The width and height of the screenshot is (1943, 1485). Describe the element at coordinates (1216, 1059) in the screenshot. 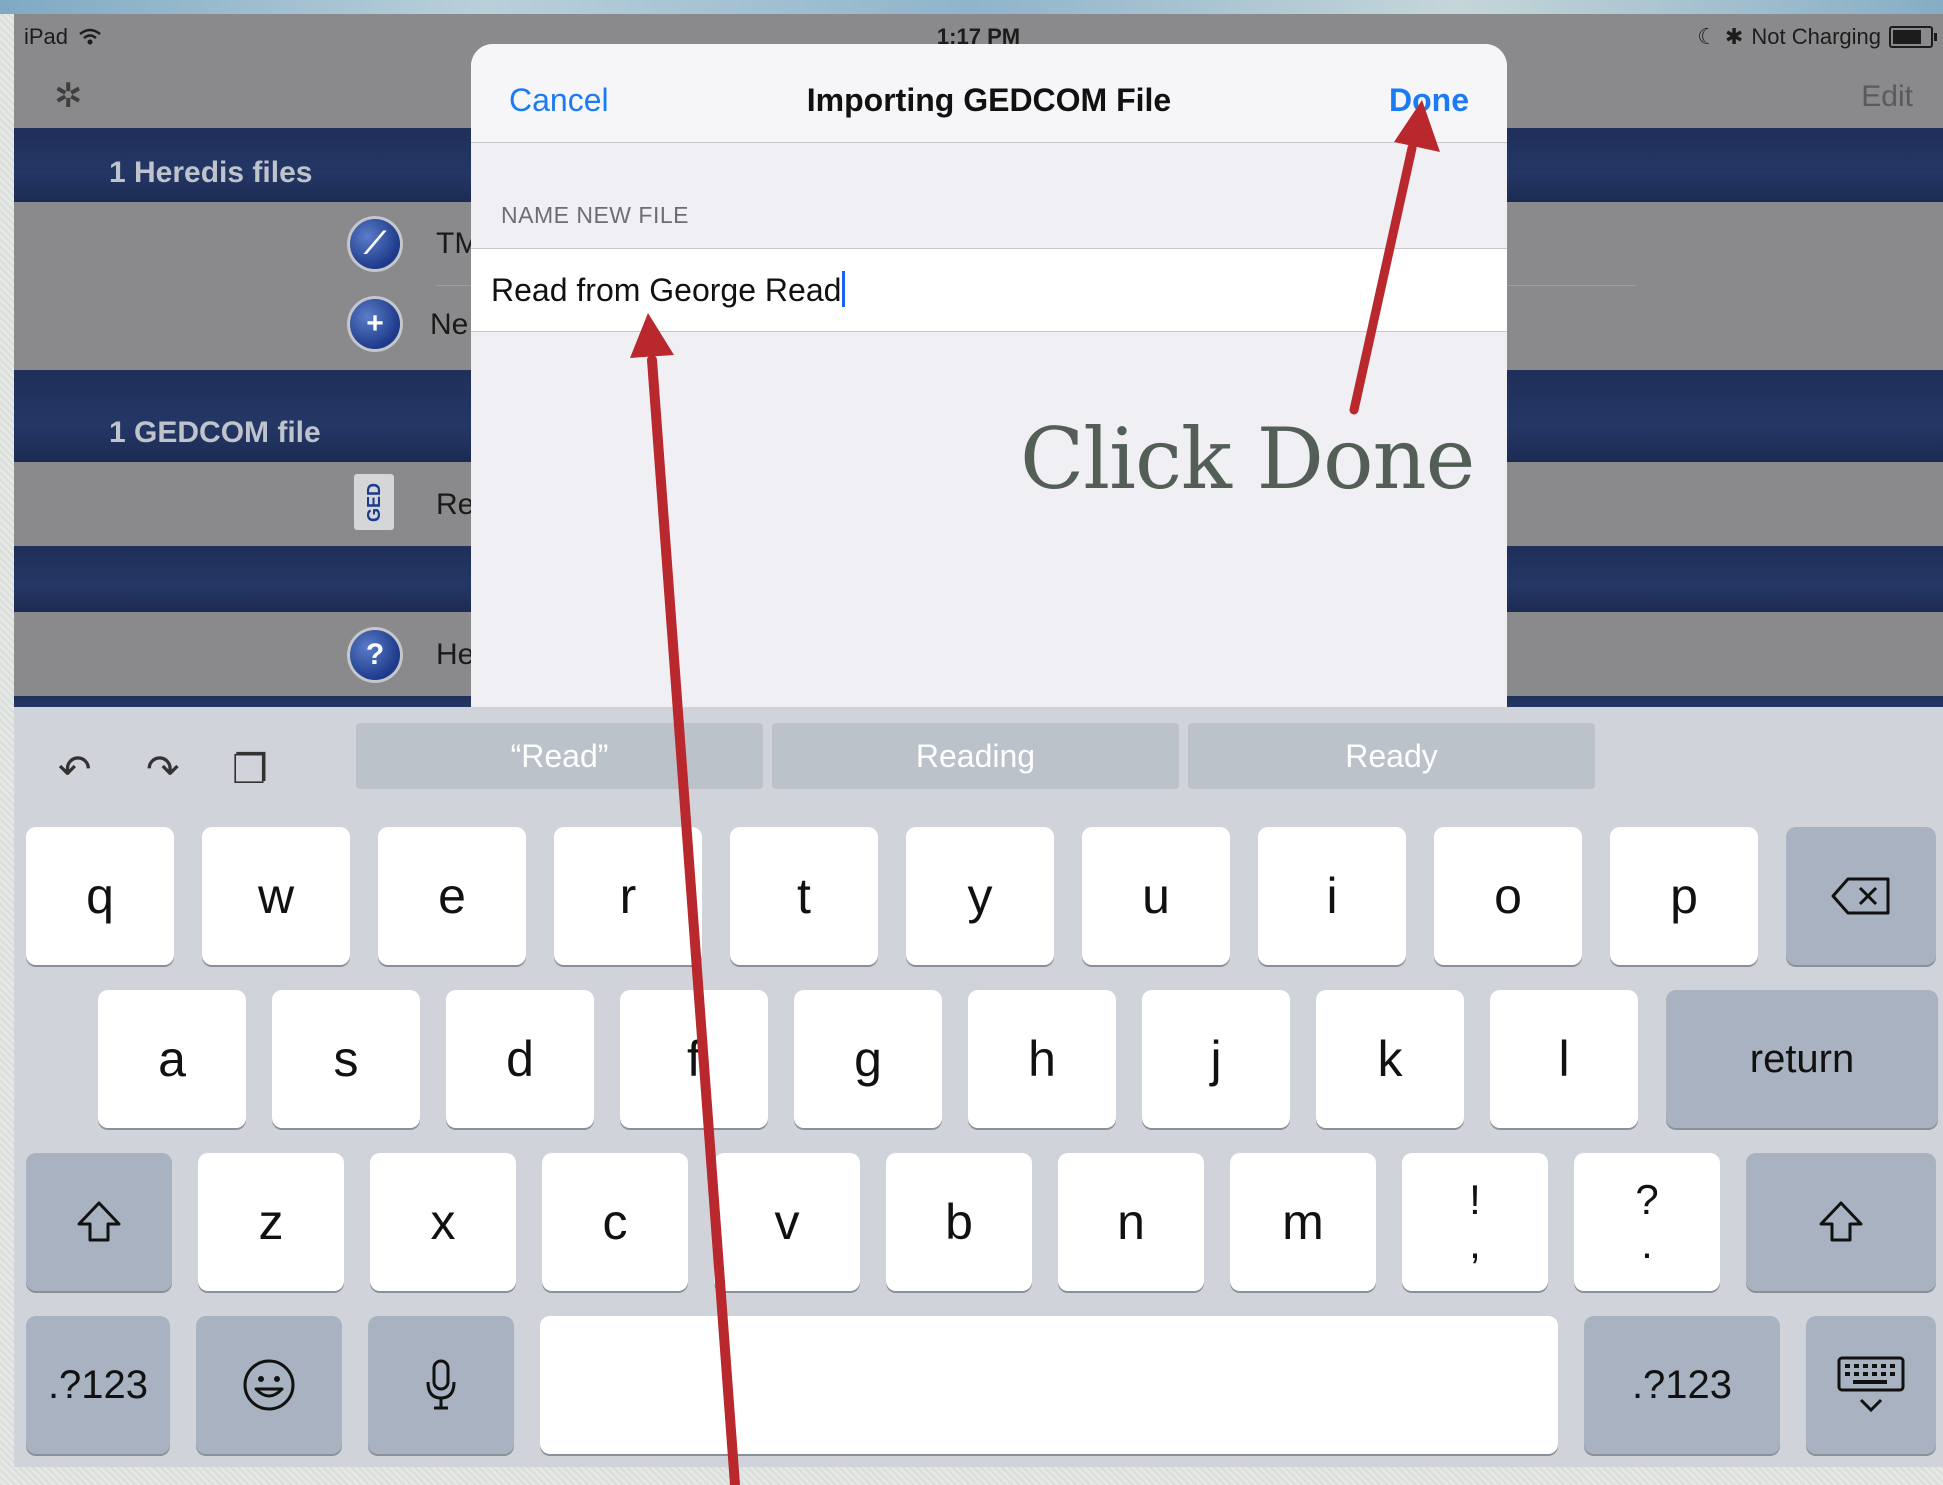

I see `key-j: j` at that location.